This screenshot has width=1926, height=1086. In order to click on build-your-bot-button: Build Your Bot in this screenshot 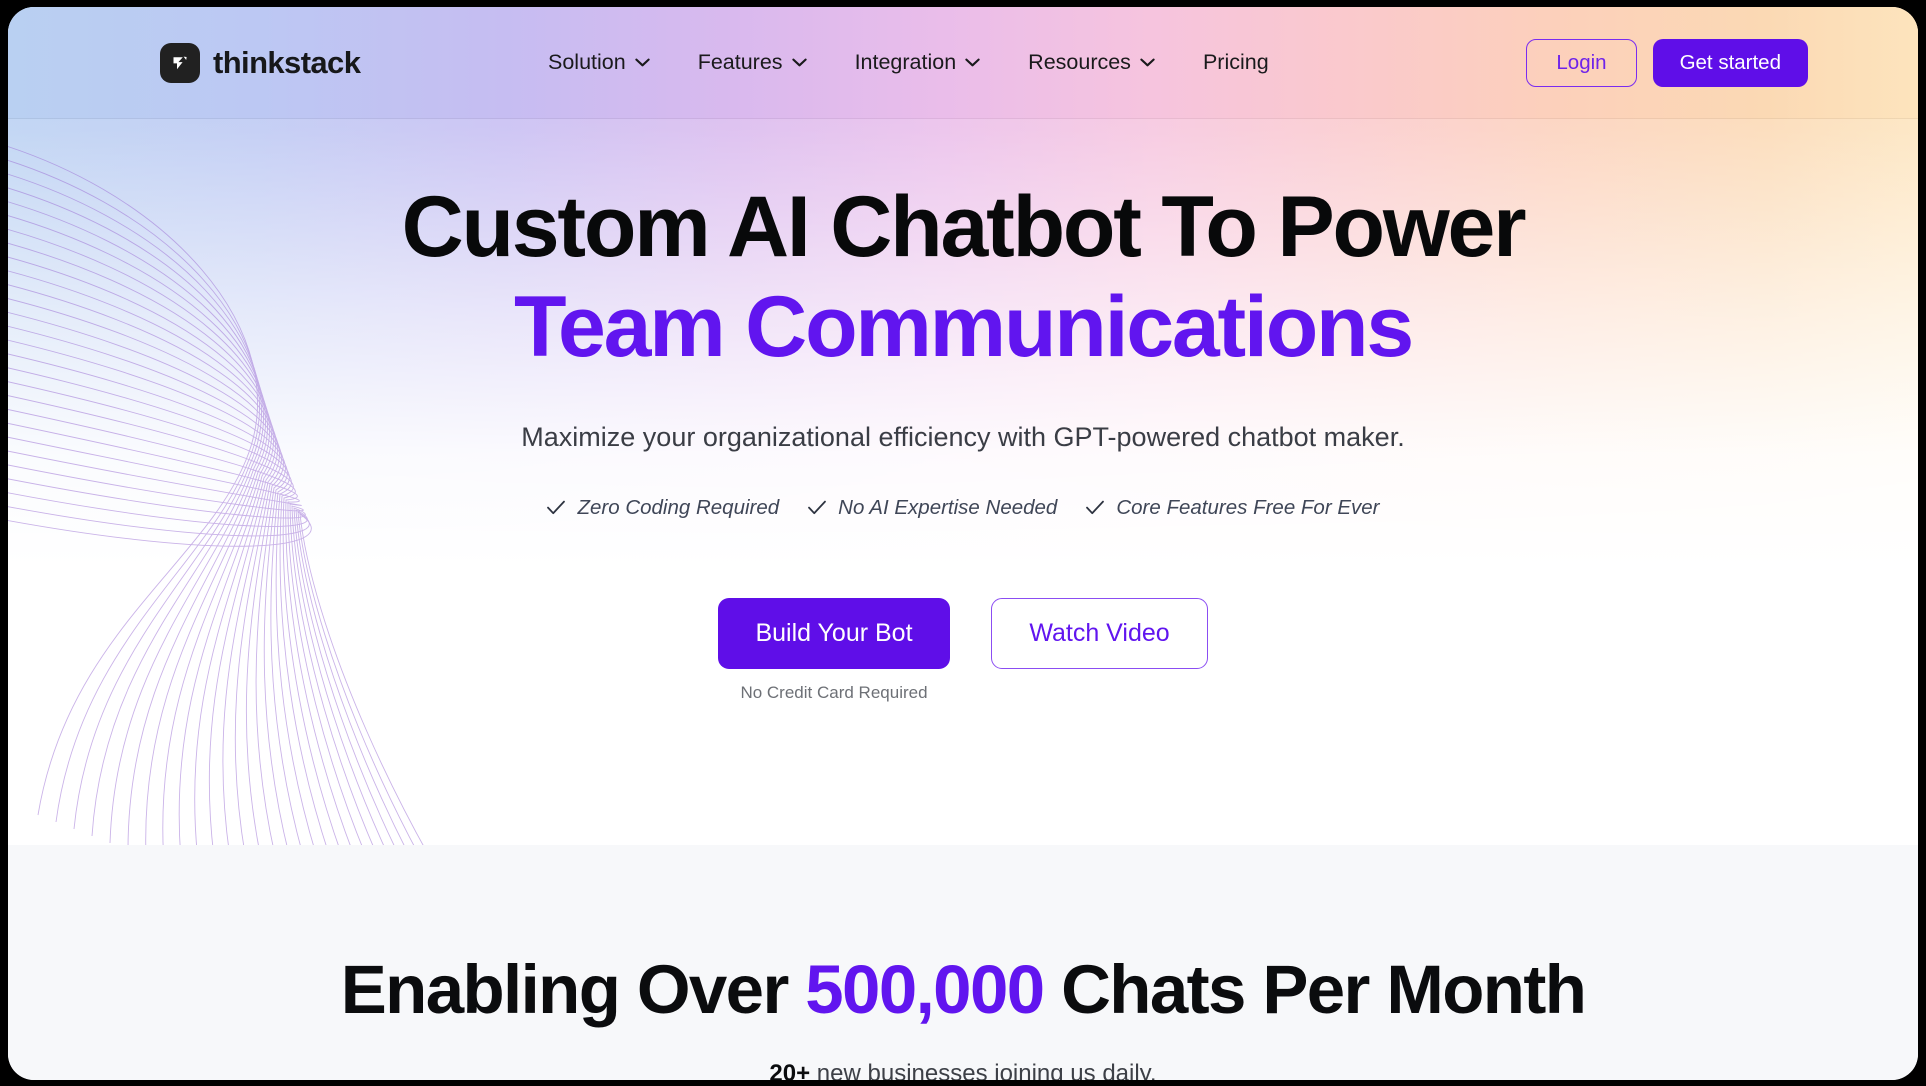, I will do `click(834, 633)`.